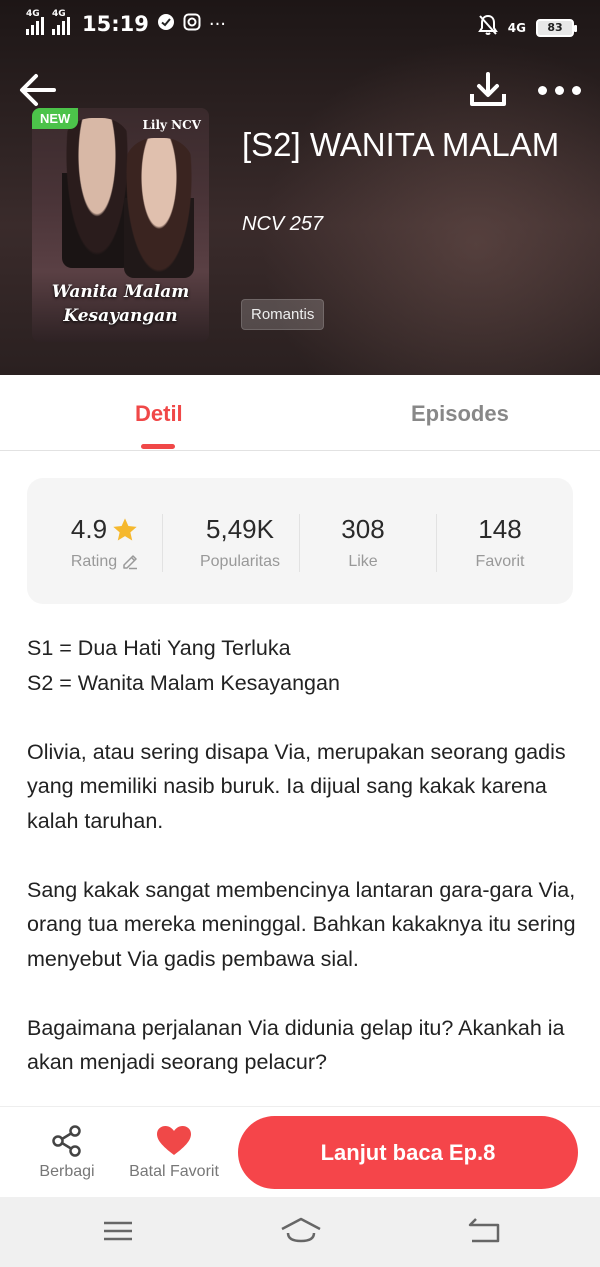 The height and width of the screenshot is (1267, 600). I want to click on back-button, so click(38, 90).